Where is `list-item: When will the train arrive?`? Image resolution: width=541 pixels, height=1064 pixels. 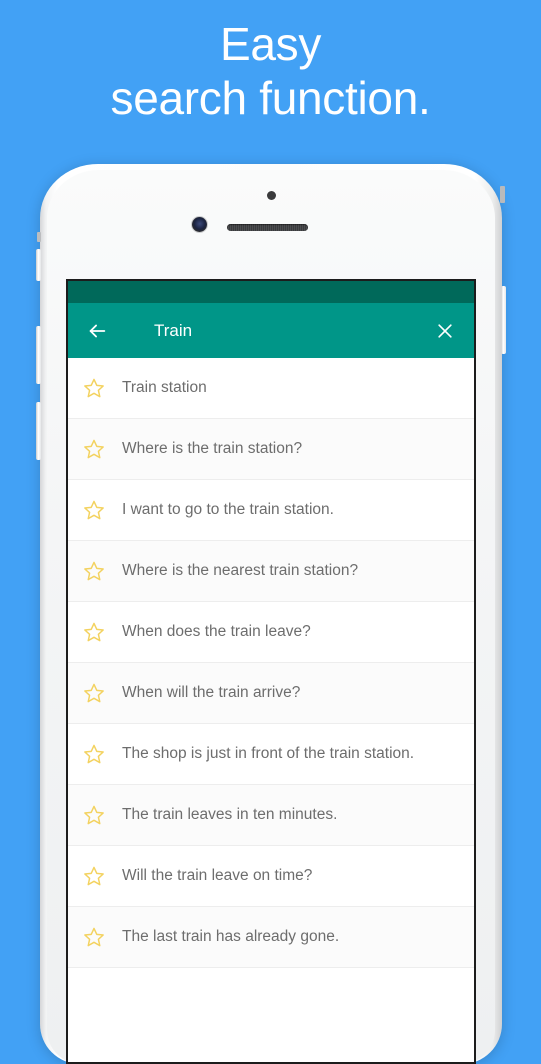
list-item: When will the train arrive? is located at coordinates (271, 693).